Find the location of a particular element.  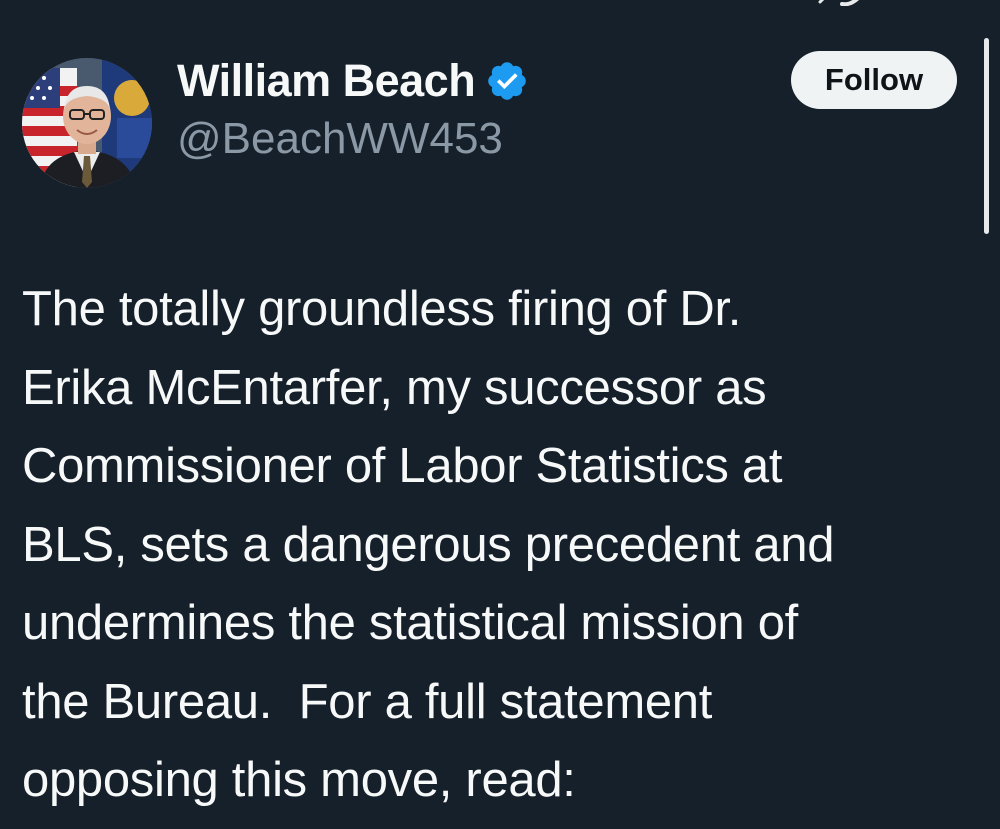

avatar is located at coordinates (87, 123).